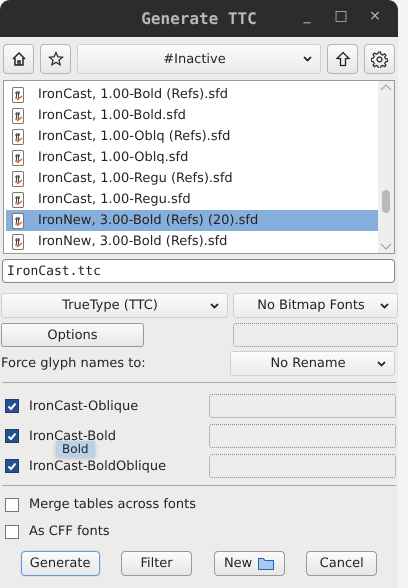  I want to click on rename-dropdown: No Rename, so click(312, 363).